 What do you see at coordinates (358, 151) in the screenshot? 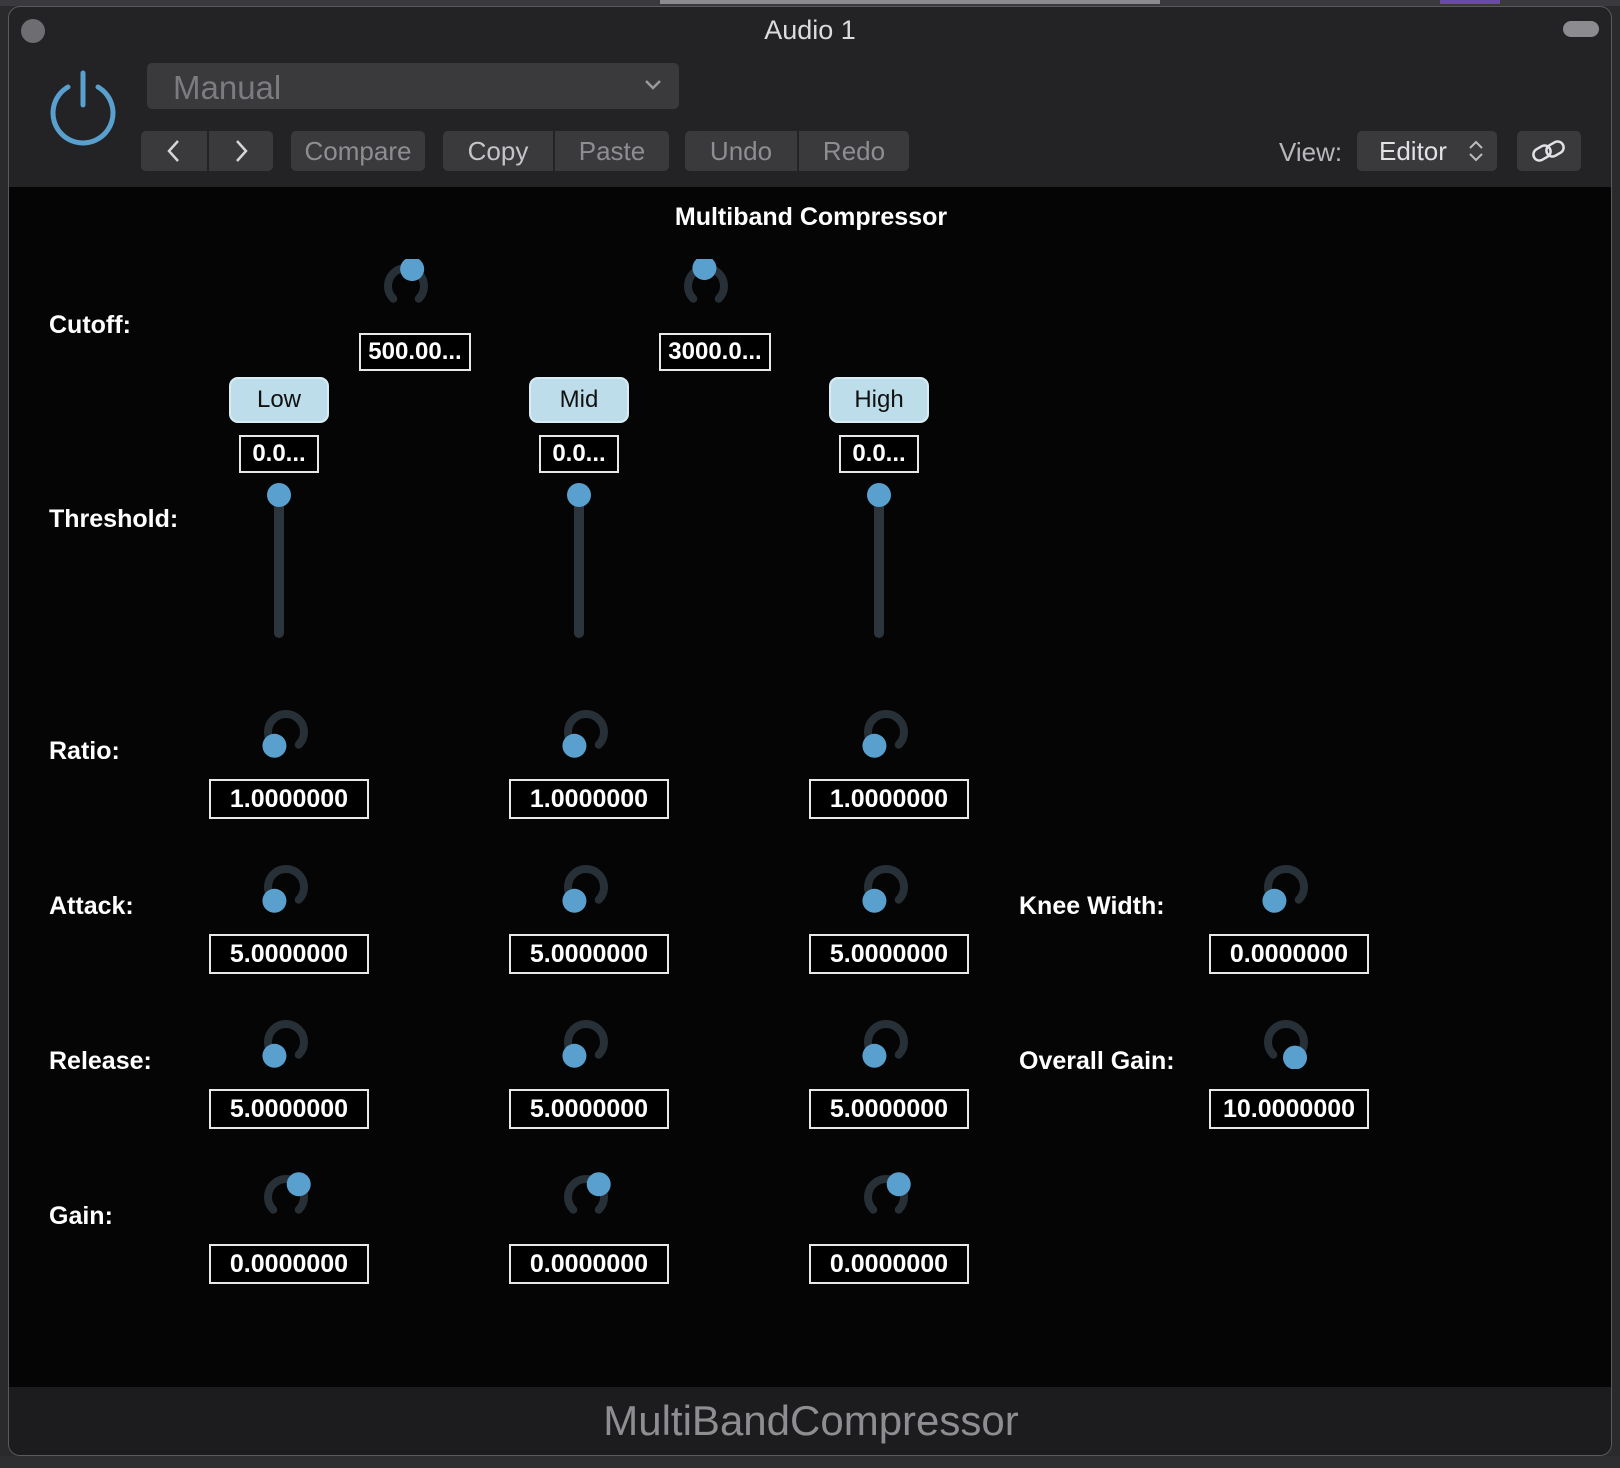
I see `compare-button: Compare` at bounding box center [358, 151].